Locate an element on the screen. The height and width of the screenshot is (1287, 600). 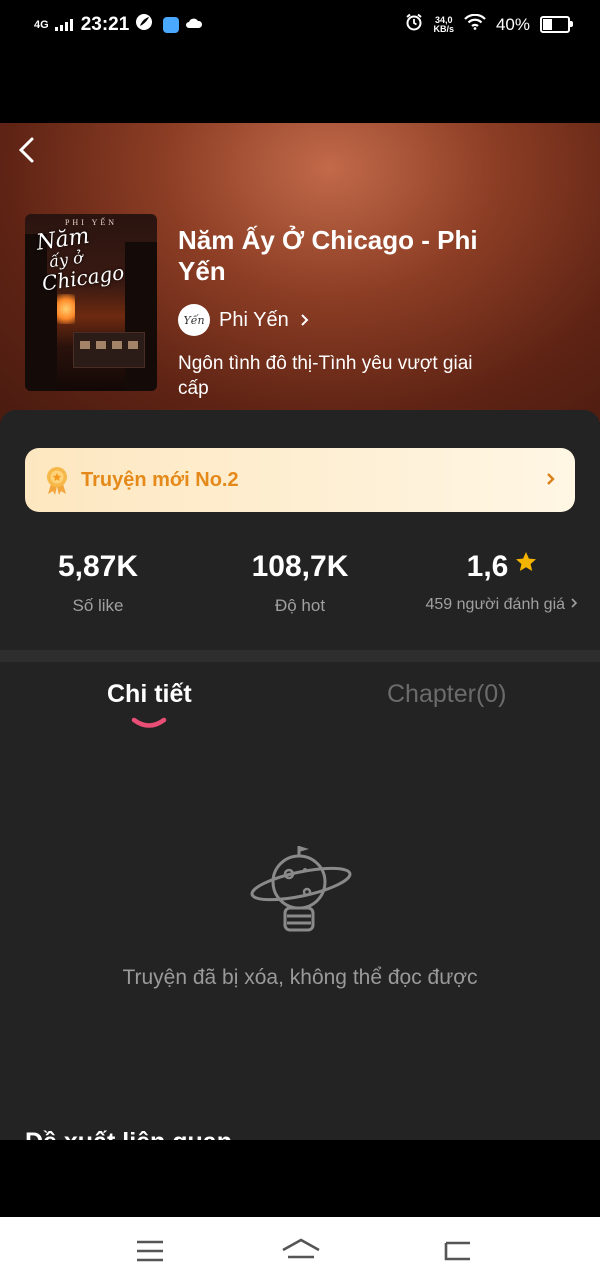
network-speed: 34,0 KB/s is located at coordinates (443, 24).